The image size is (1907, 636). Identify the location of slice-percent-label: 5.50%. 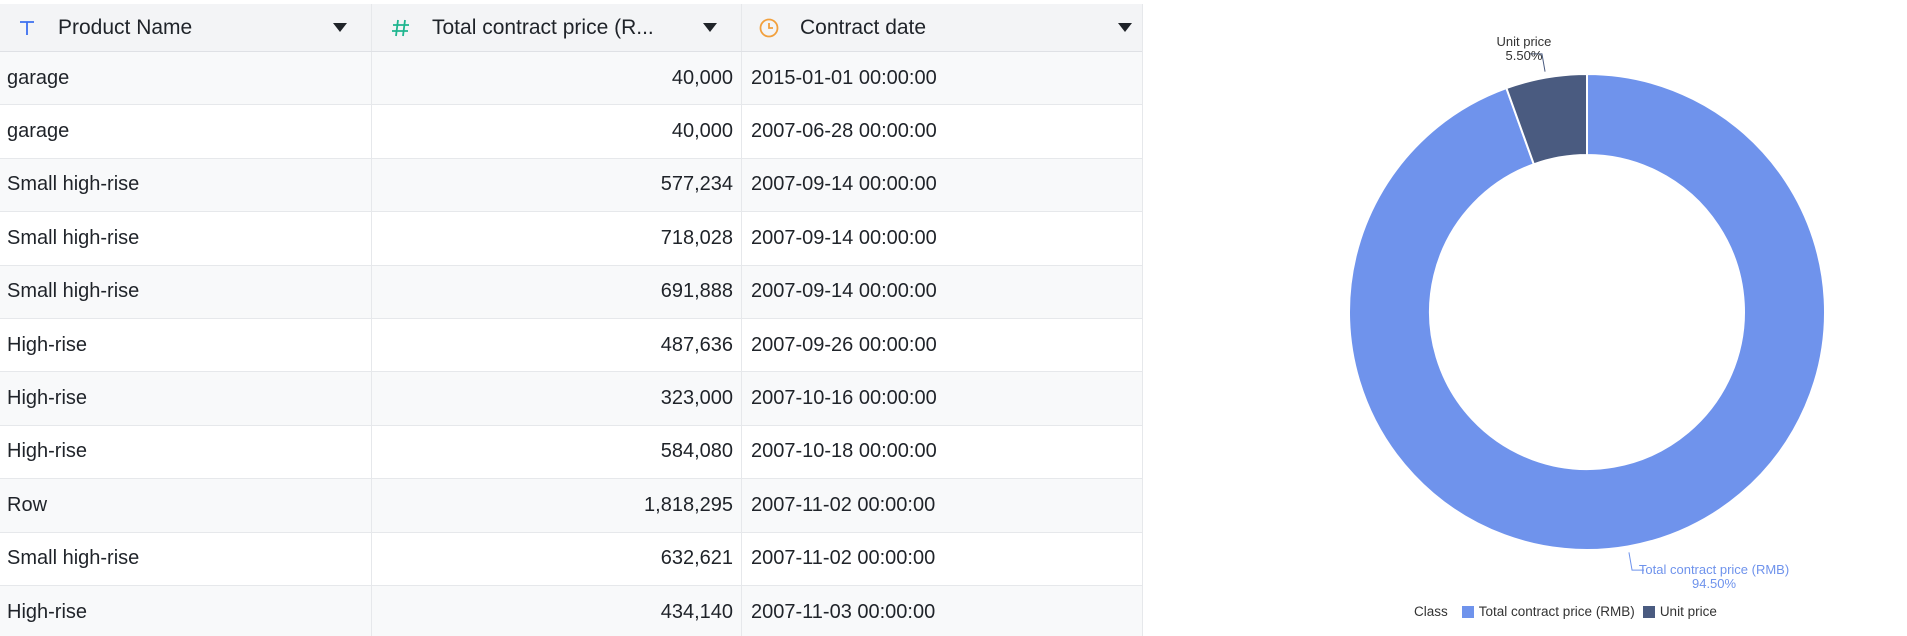
(1524, 55).